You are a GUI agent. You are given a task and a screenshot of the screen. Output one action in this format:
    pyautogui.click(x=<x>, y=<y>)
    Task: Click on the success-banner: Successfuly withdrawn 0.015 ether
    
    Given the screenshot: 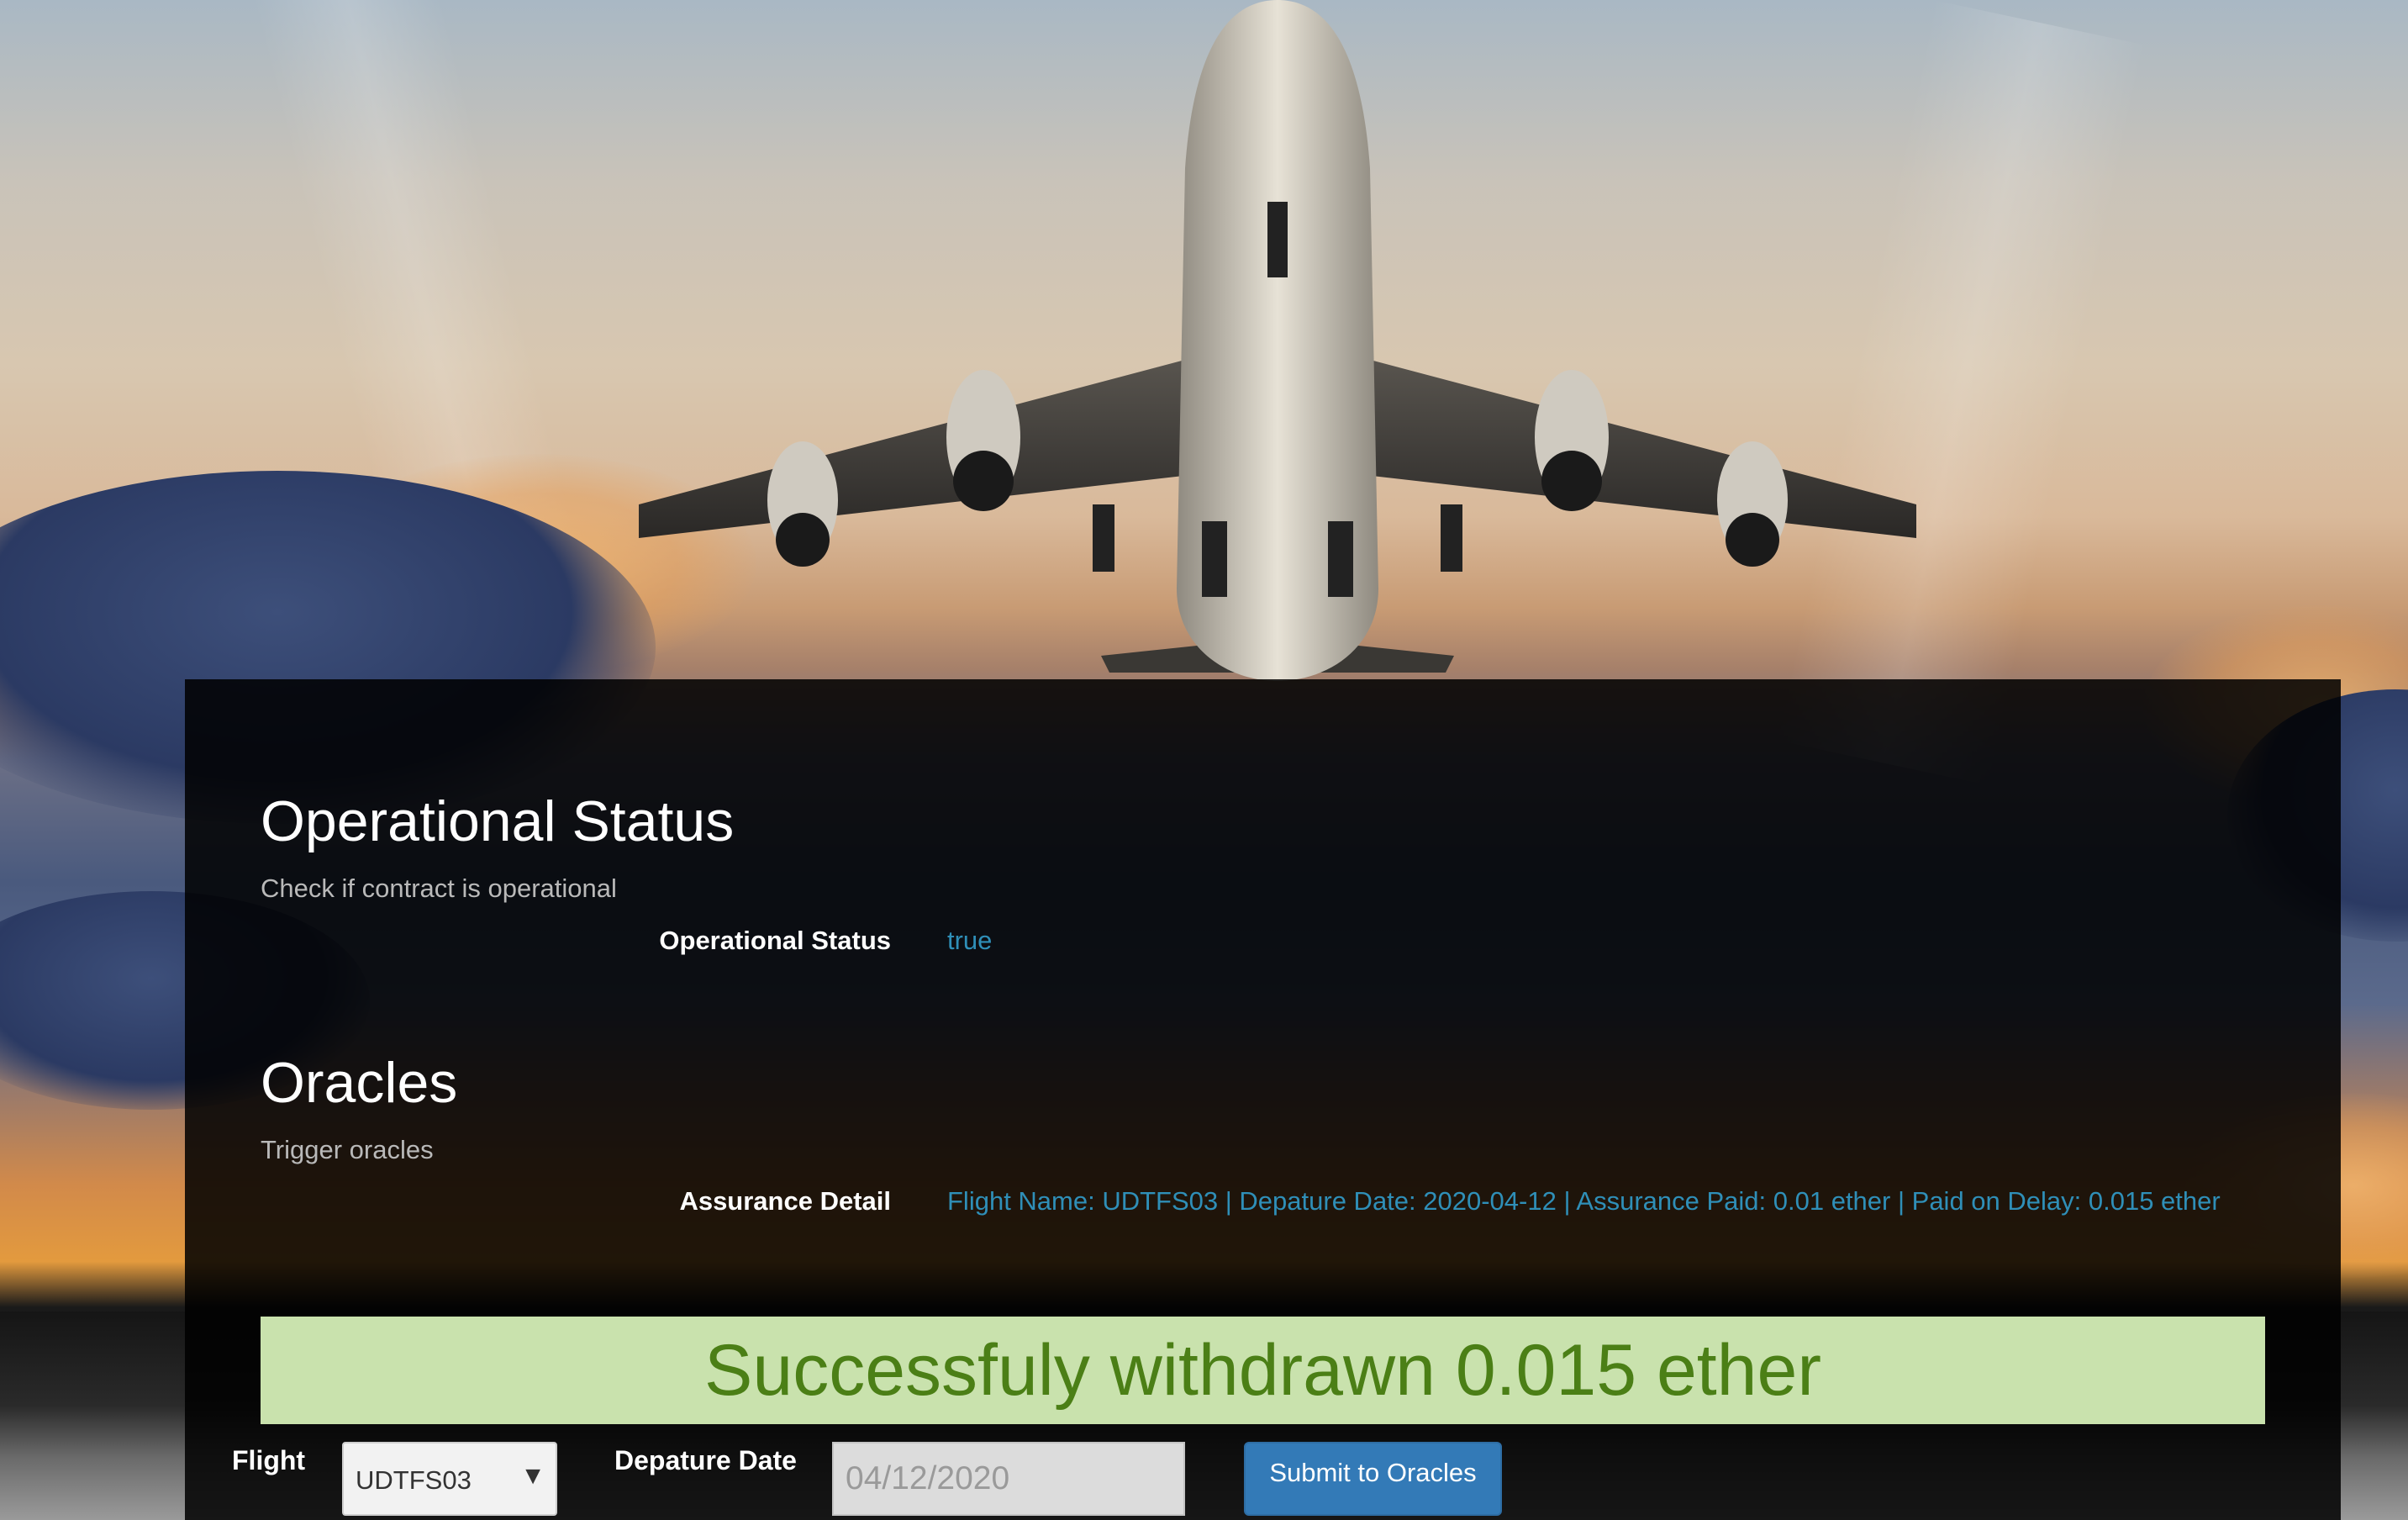 What is the action you would take?
    pyautogui.click(x=1263, y=1370)
    